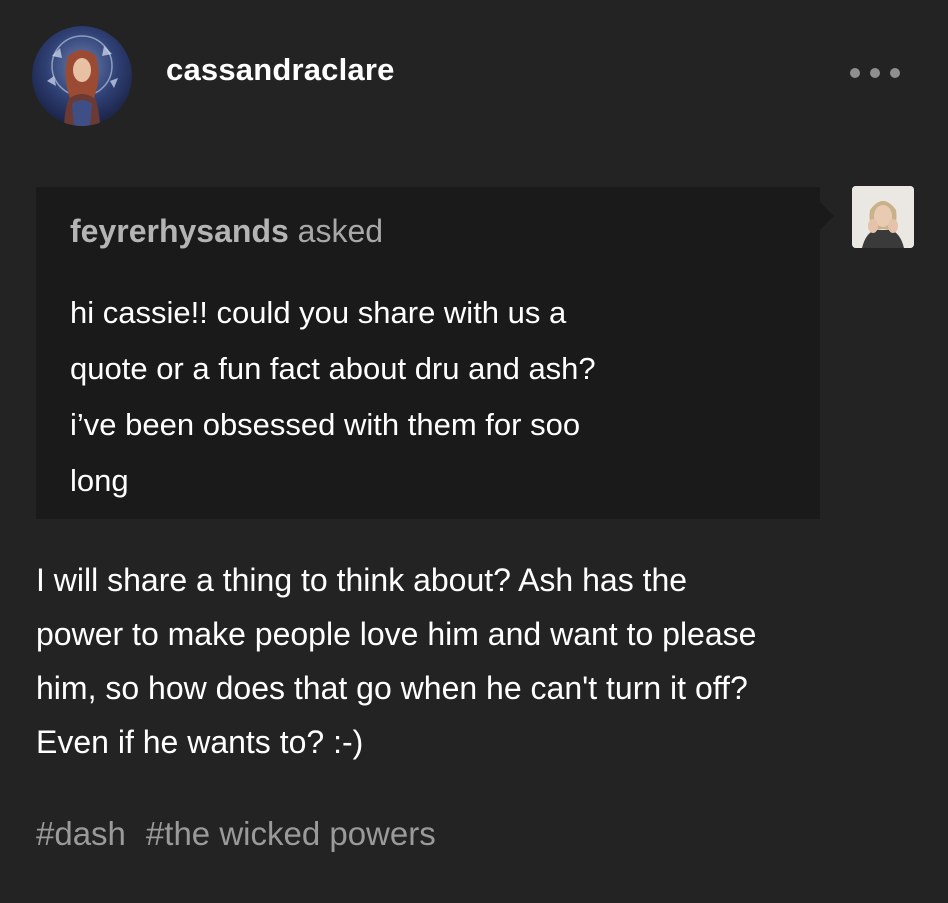  I want to click on asker-line: feyrerhysands asked, so click(226, 231).